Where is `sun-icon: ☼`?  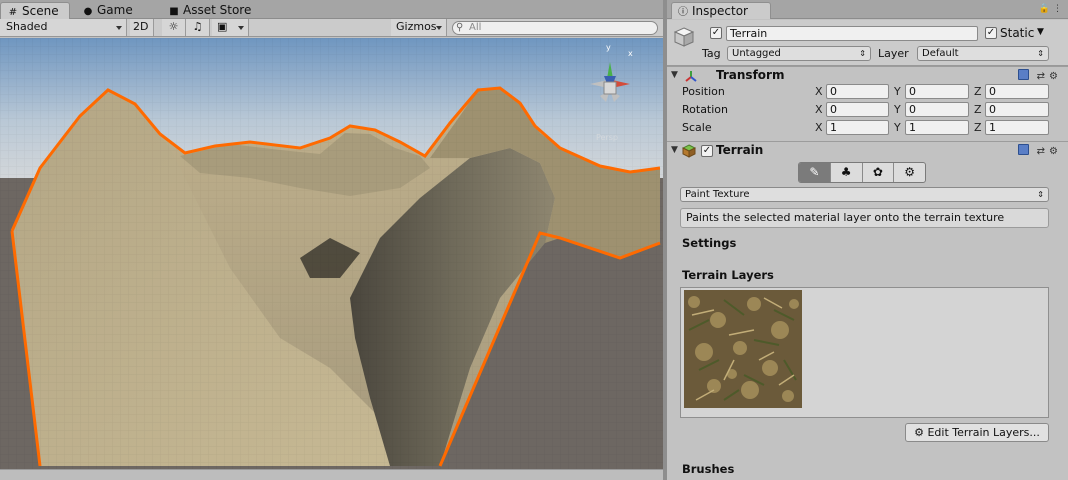
sun-icon: ☼ is located at coordinates (173, 26).